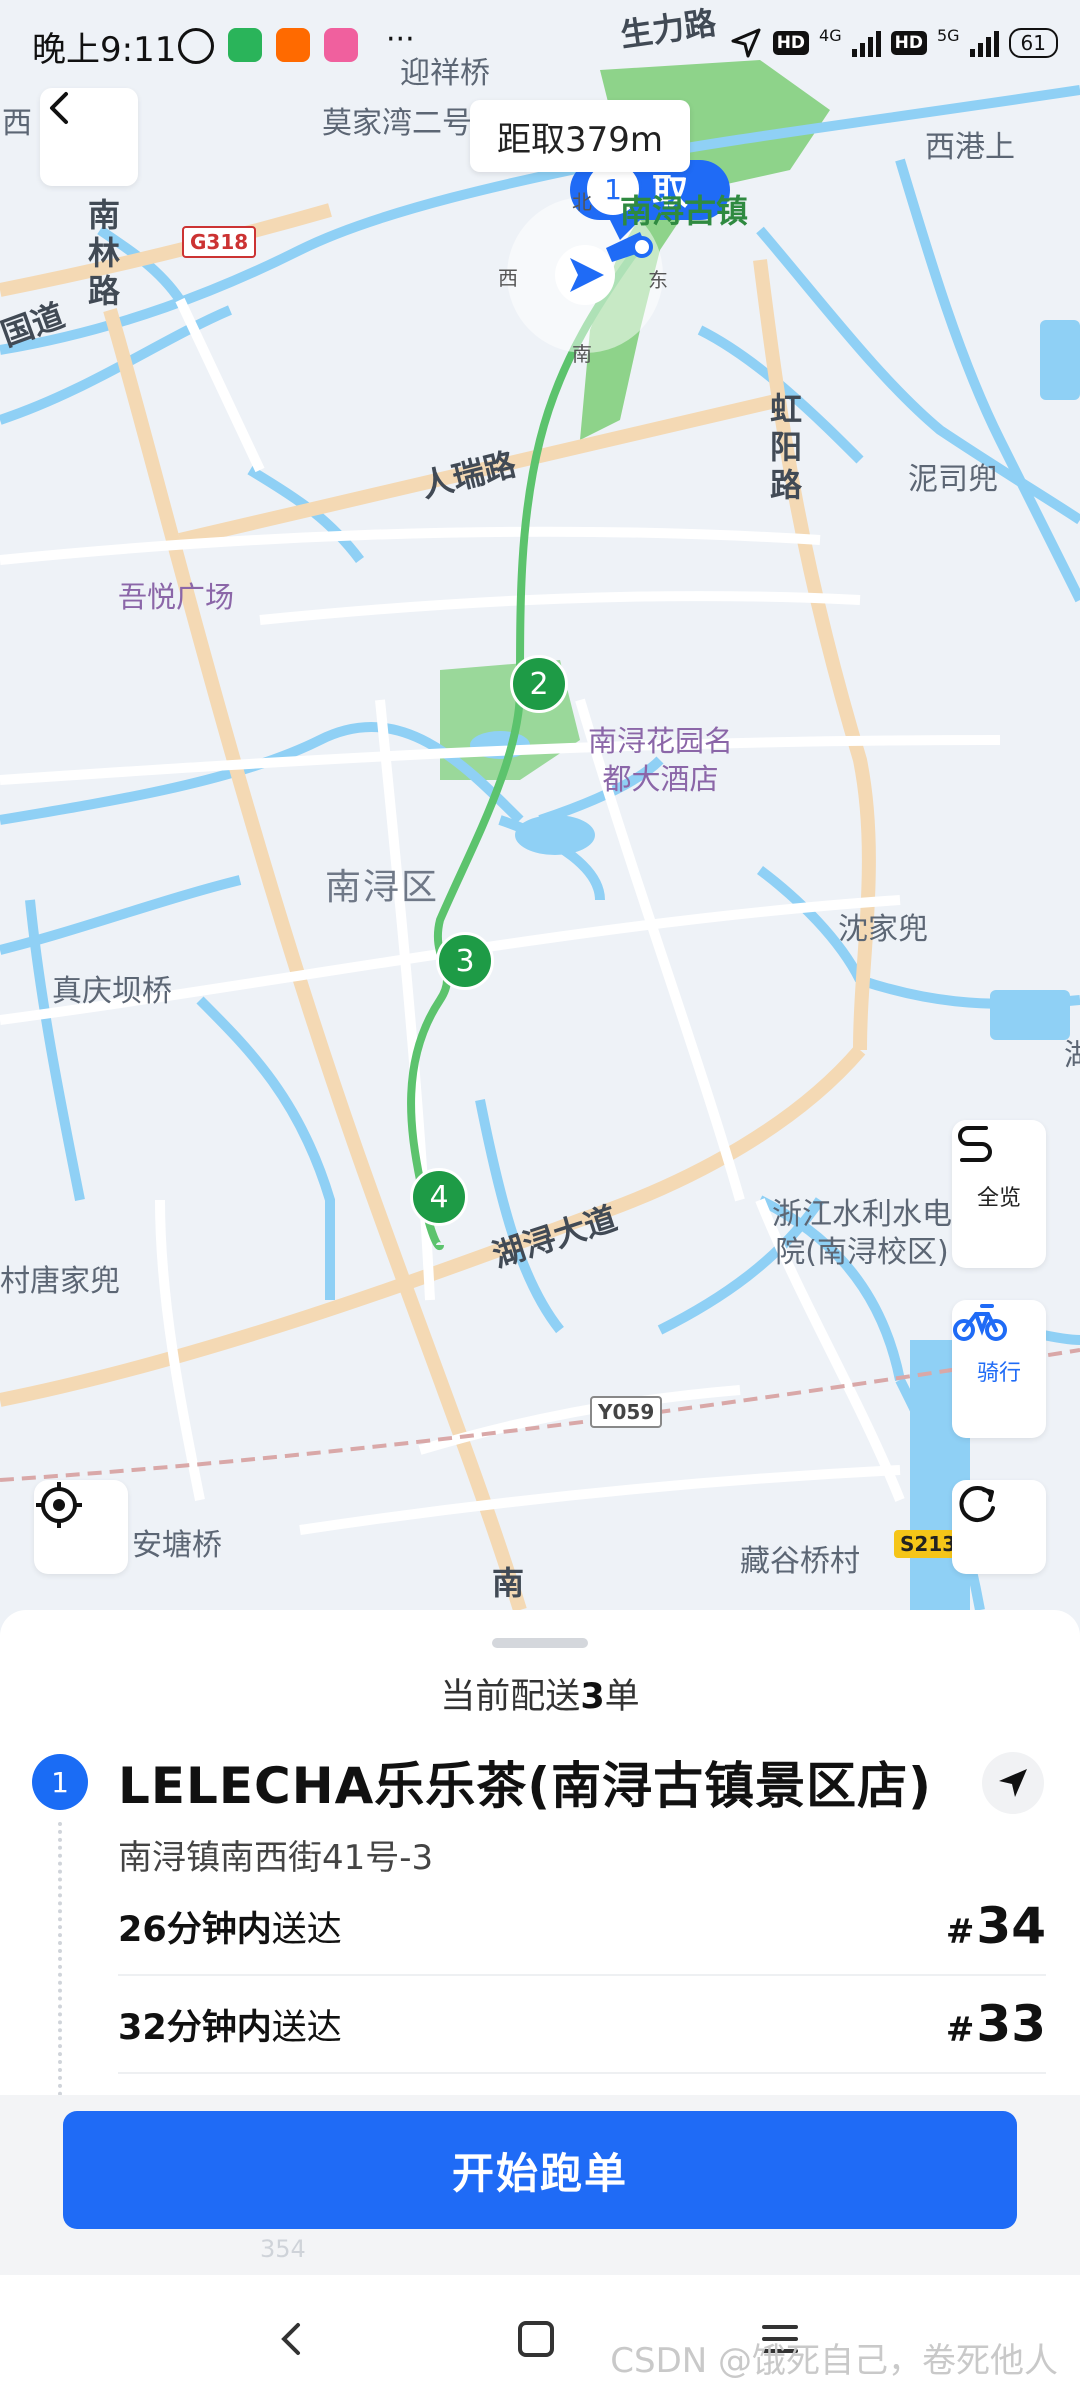 The height and width of the screenshot is (2401, 1080). What do you see at coordinates (980, 1322) in the screenshot?
I see `bike-icon` at bounding box center [980, 1322].